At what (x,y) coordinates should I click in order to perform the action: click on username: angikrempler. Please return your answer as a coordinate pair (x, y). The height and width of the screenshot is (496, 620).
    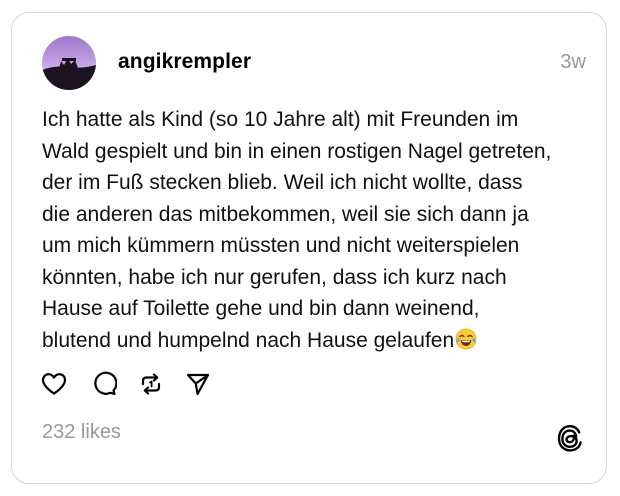
    Looking at the image, I should click on (184, 62).